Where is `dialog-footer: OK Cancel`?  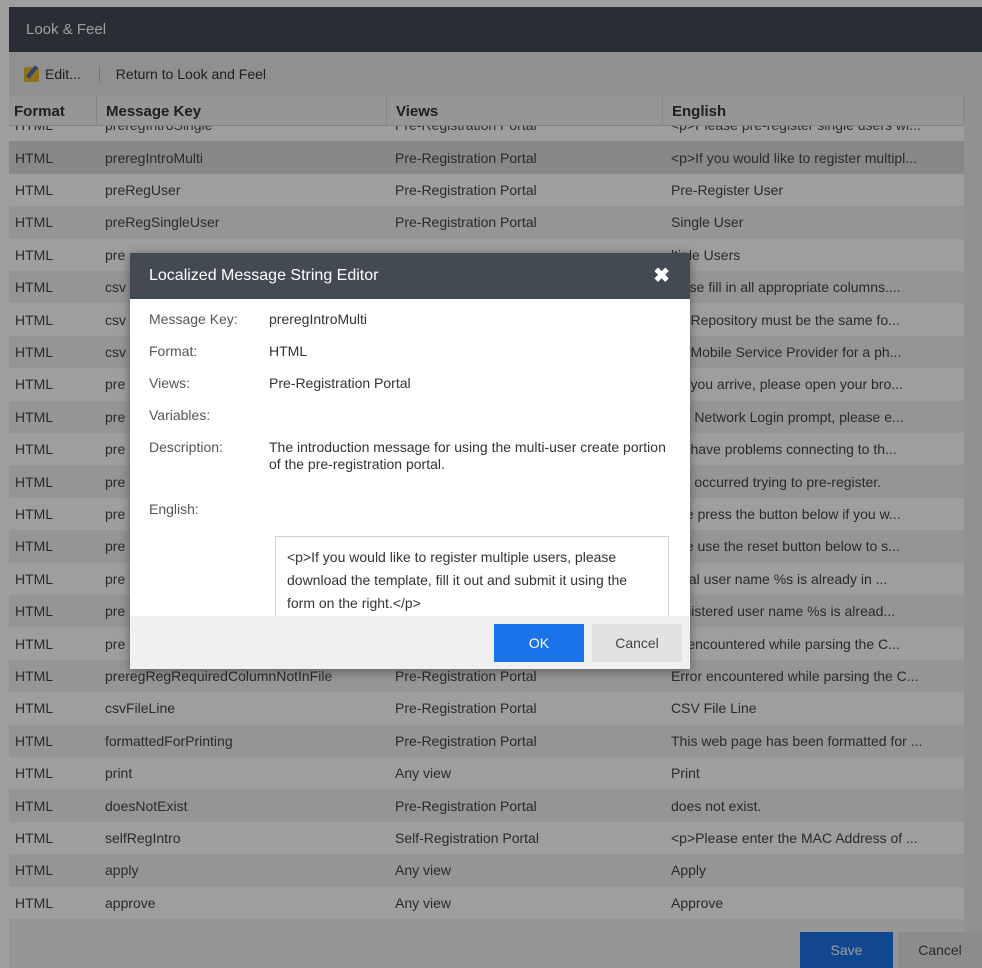 dialog-footer: OK Cancel is located at coordinates (410, 642).